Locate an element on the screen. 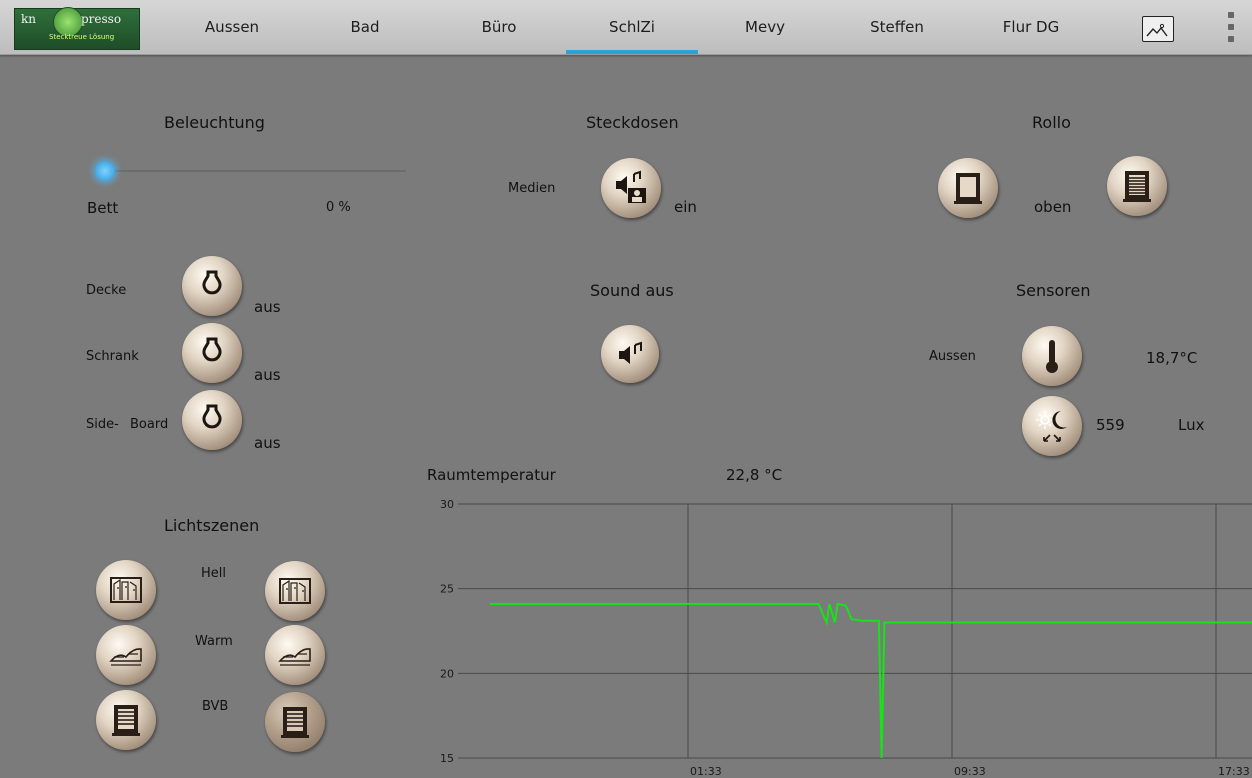  medien-label: Medien is located at coordinates (532, 188).